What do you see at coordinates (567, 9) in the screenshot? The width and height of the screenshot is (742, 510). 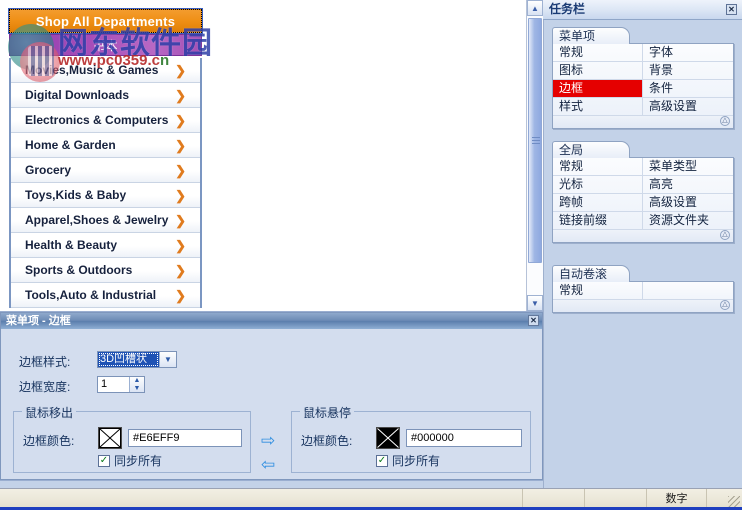 I see `task-panel-title: 任务栏` at bounding box center [567, 9].